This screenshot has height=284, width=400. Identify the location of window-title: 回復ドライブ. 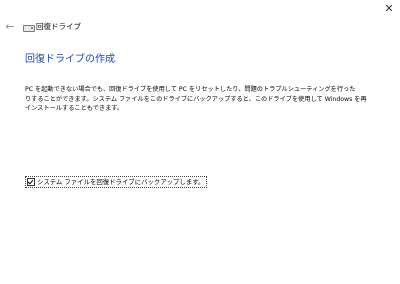
(58, 26).